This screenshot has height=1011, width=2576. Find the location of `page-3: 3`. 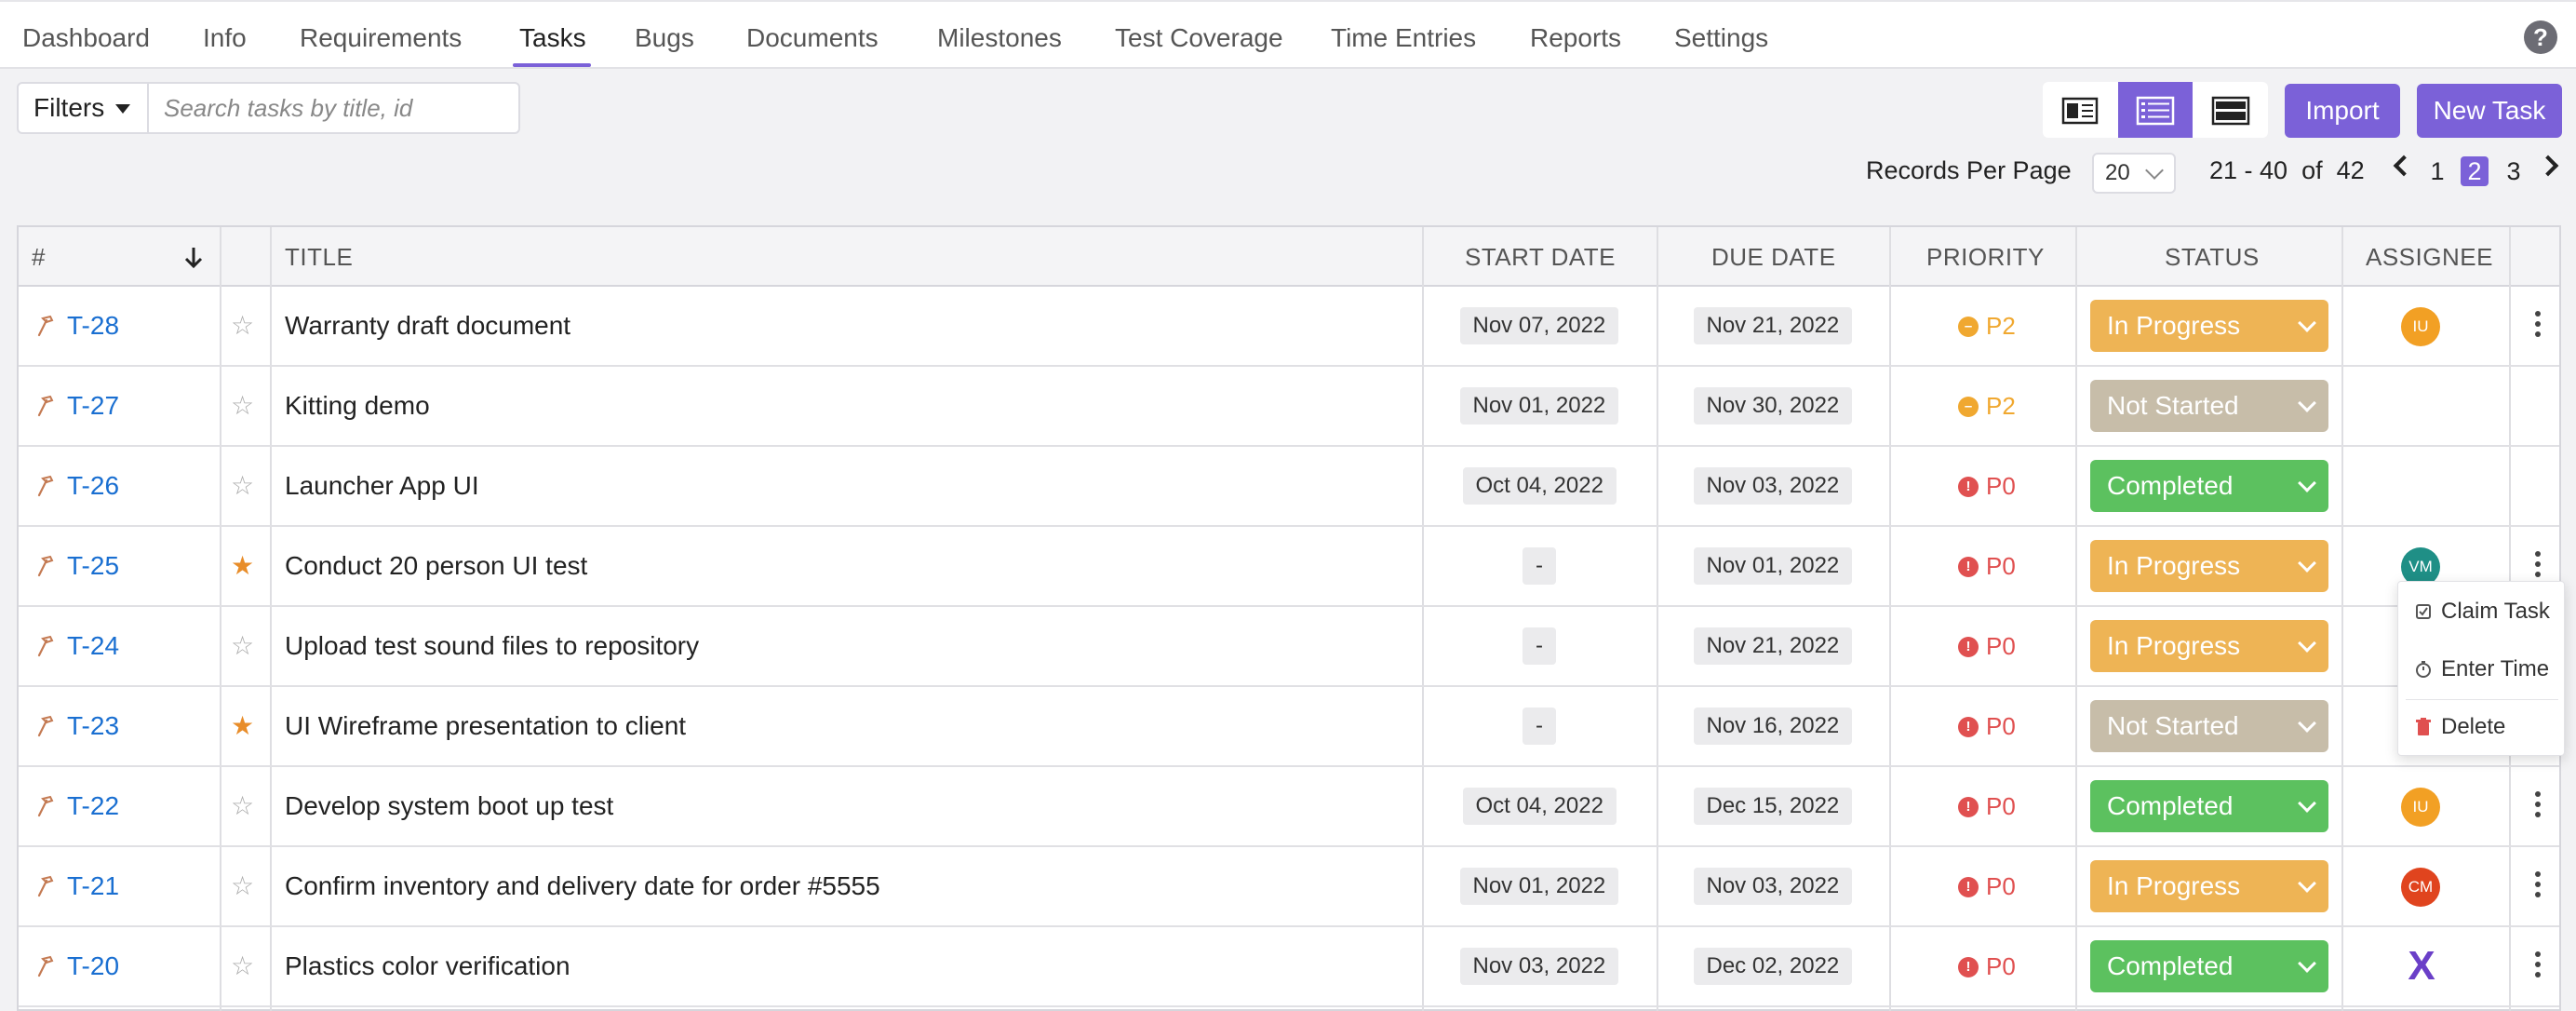

page-3: 3 is located at coordinates (2514, 171).